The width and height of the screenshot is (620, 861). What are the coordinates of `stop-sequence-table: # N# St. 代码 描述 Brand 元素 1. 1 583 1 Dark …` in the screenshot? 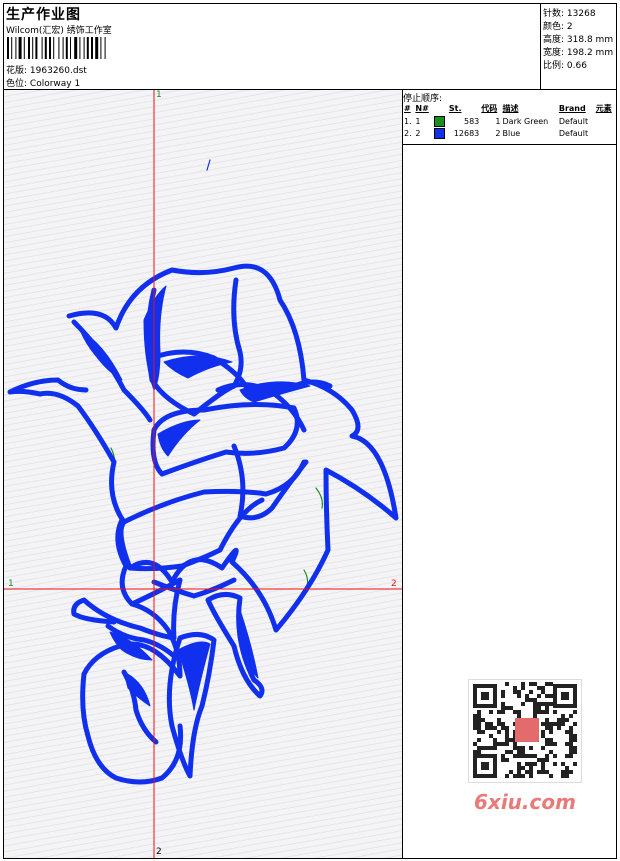 It's located at (509, 120).